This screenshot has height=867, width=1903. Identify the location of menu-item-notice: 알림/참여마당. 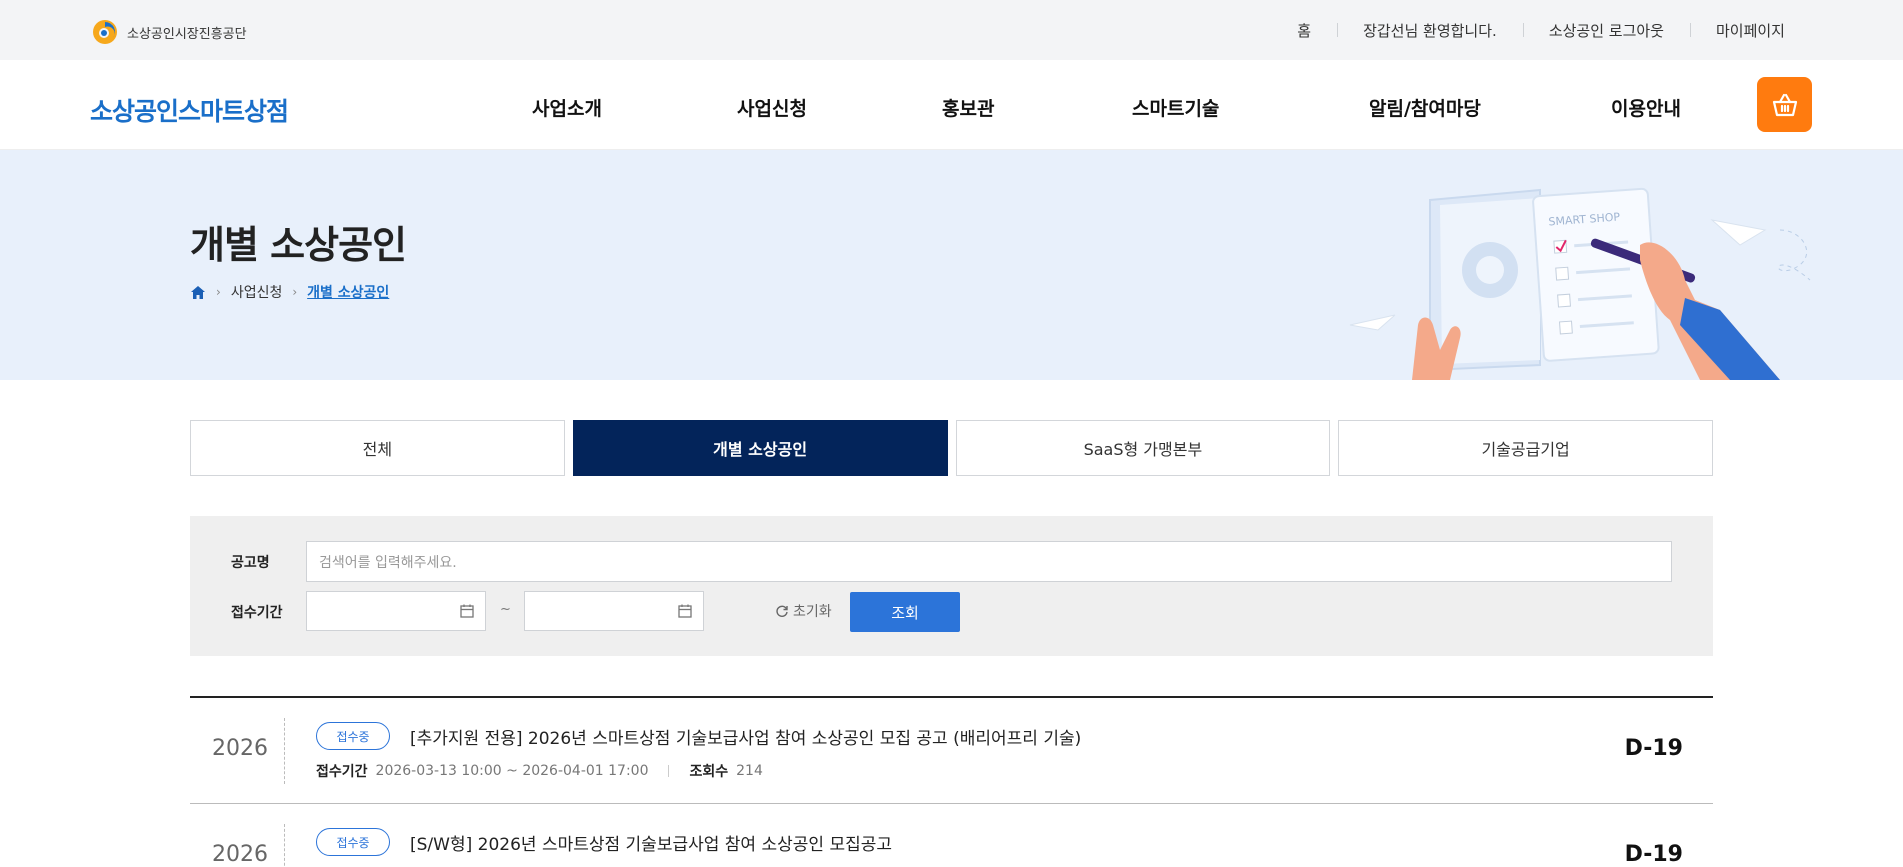
(1425, 107).